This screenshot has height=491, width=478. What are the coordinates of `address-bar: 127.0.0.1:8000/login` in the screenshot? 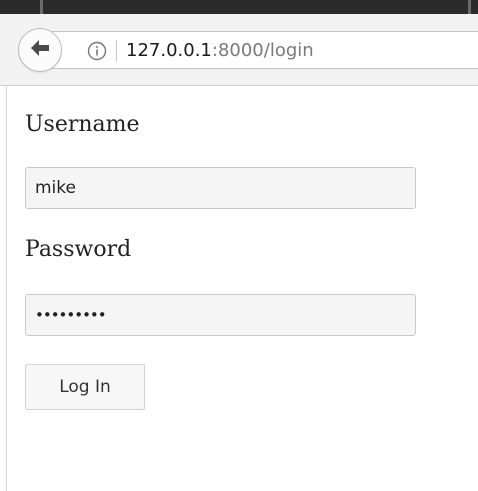 It's located at (265, 50).